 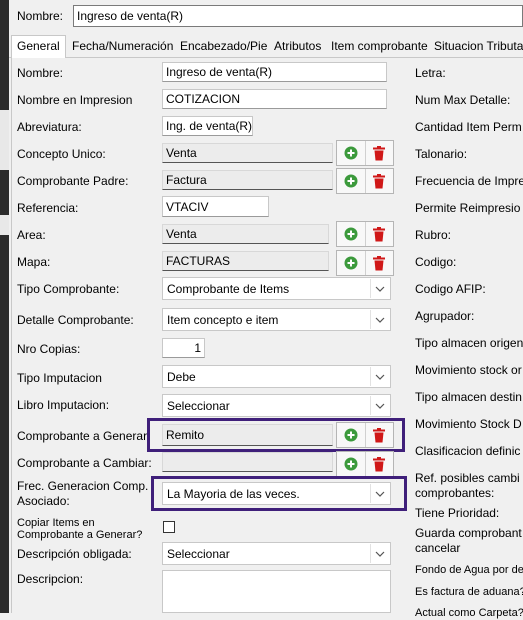 What do you see at coordinates (198, 553) in the screenshot?
I see `descripcion-obligada-value: Seleccionar` at bounding box center [198, 553].